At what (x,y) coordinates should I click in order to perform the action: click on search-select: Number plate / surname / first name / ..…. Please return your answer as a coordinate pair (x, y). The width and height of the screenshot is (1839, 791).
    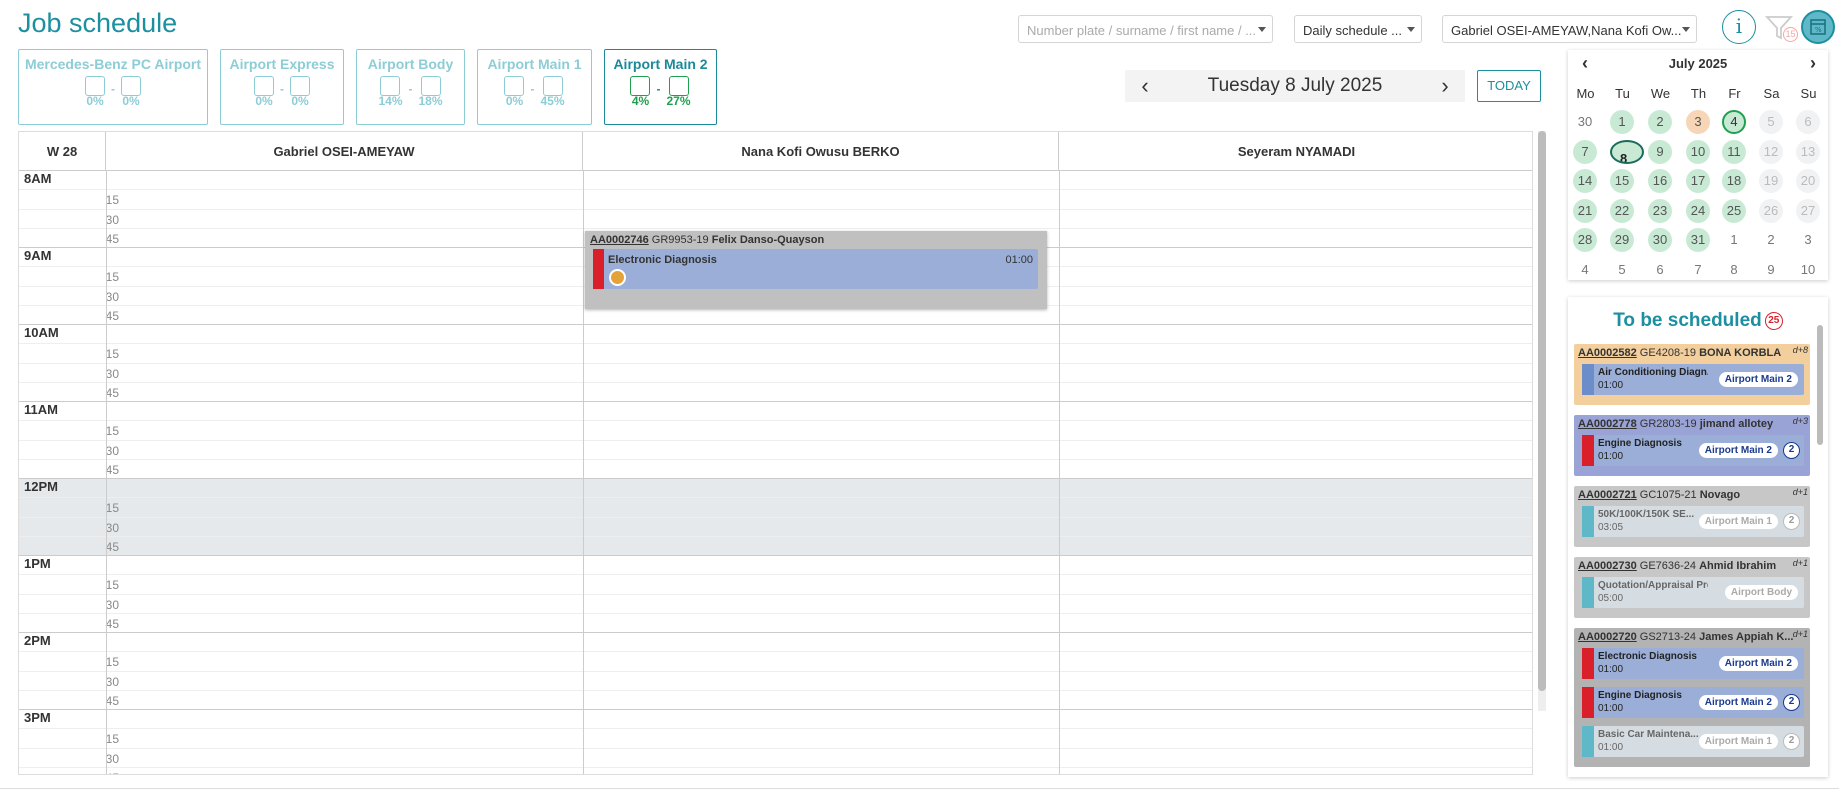
    Looking at the image, I should click on (1145, 29).